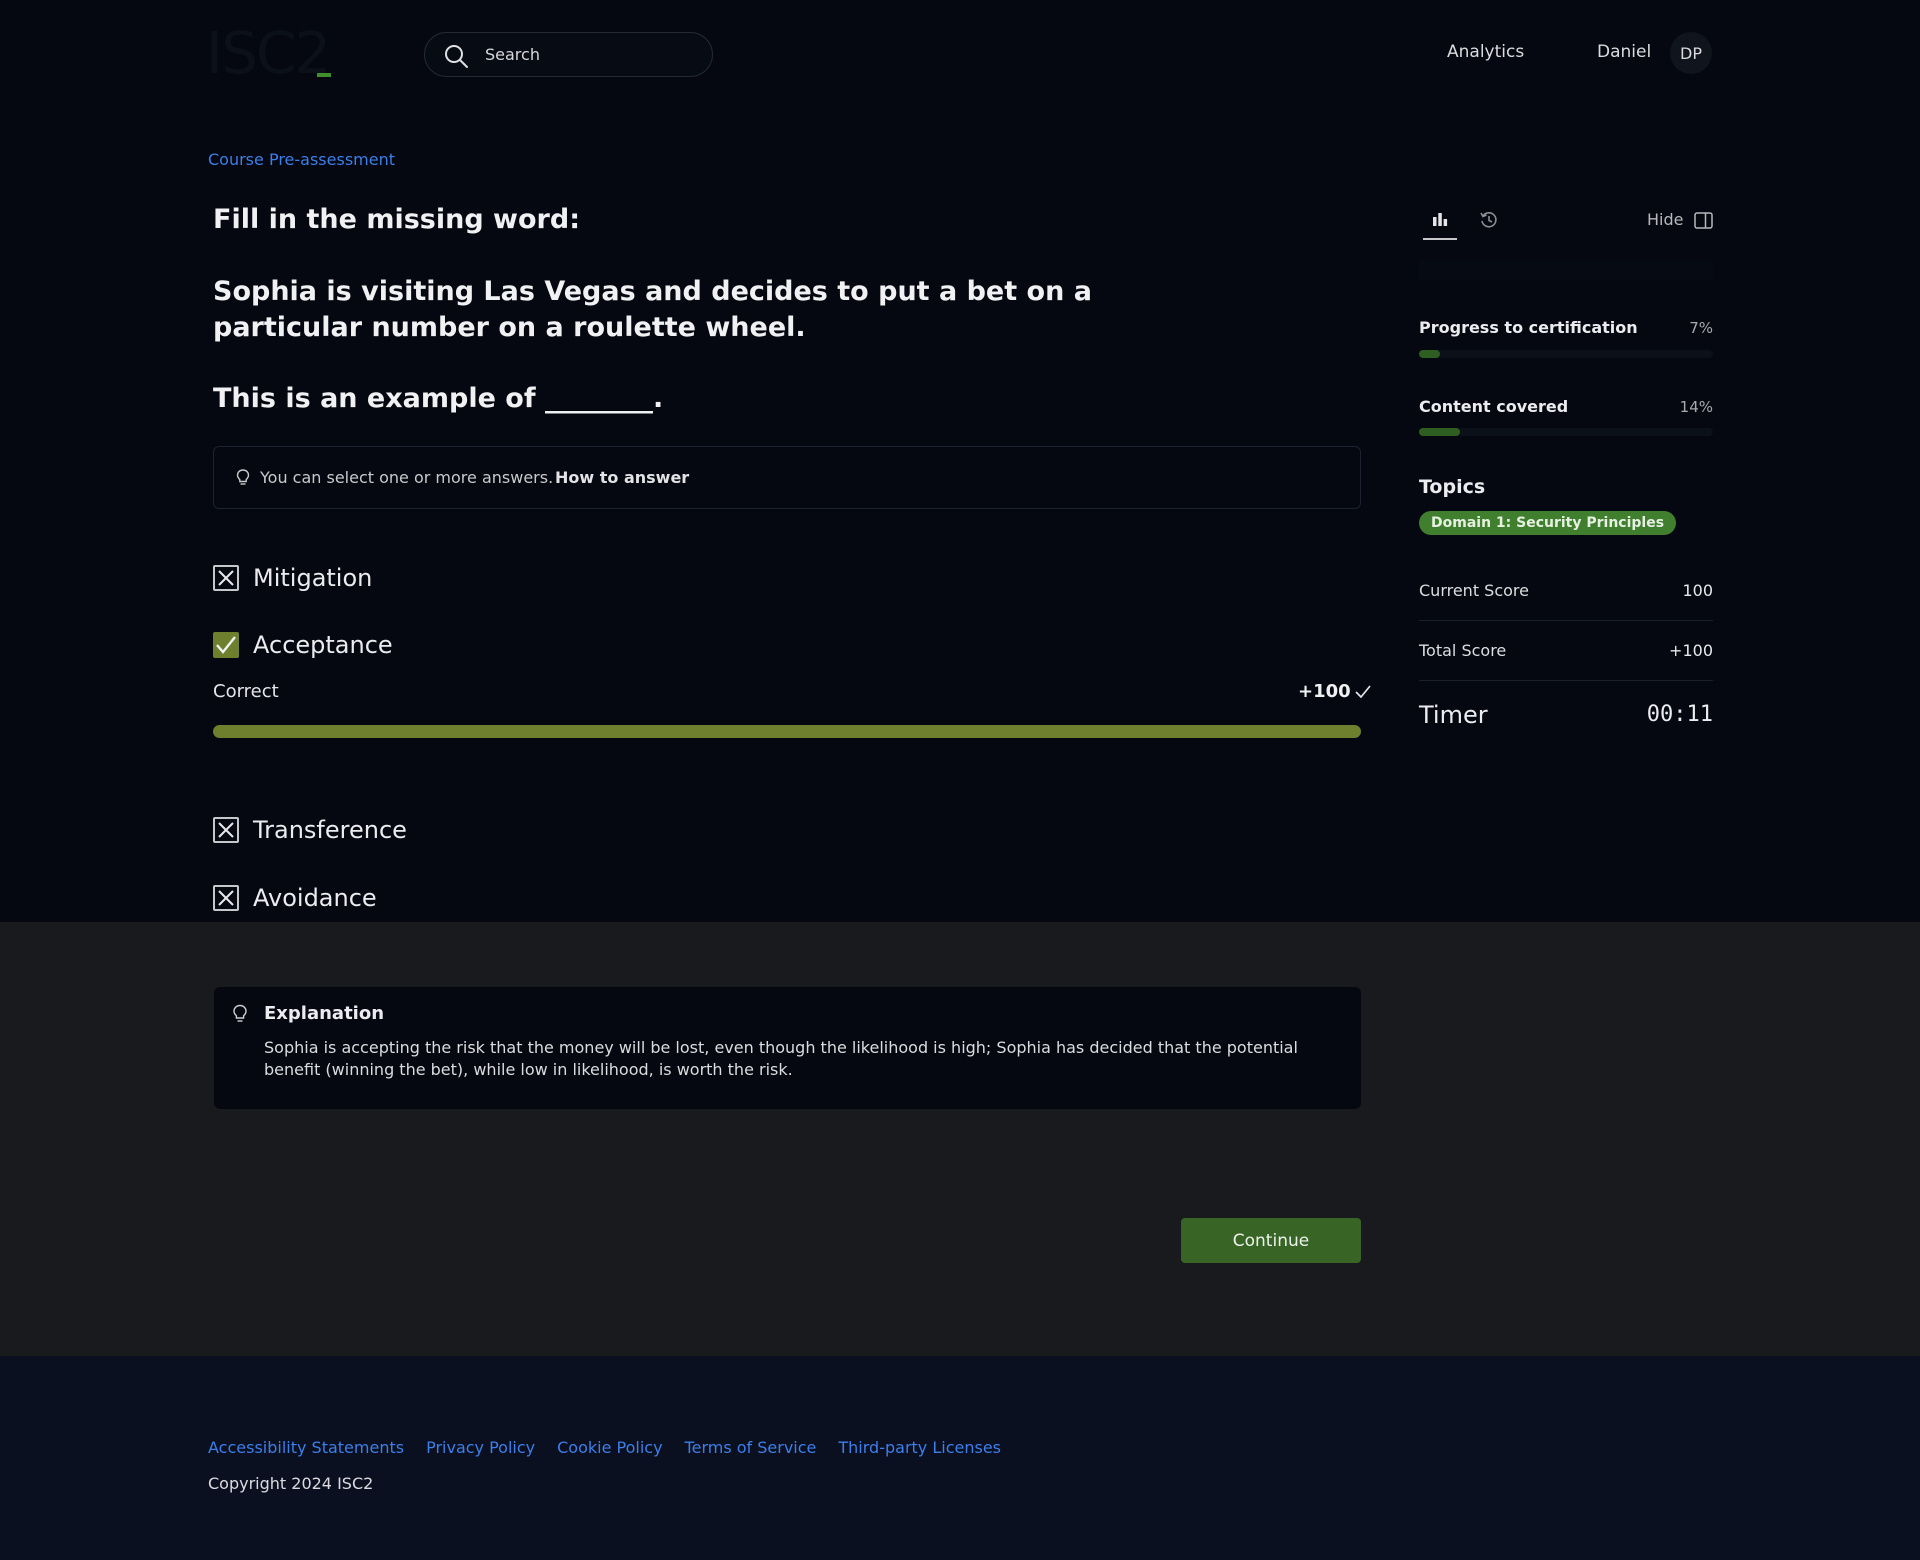 This screenshot has width=1920, height=1560. Describe the element at coordinates (1696, 407) in the screenshot. I see `content-covered-percent: 14%` at that location.